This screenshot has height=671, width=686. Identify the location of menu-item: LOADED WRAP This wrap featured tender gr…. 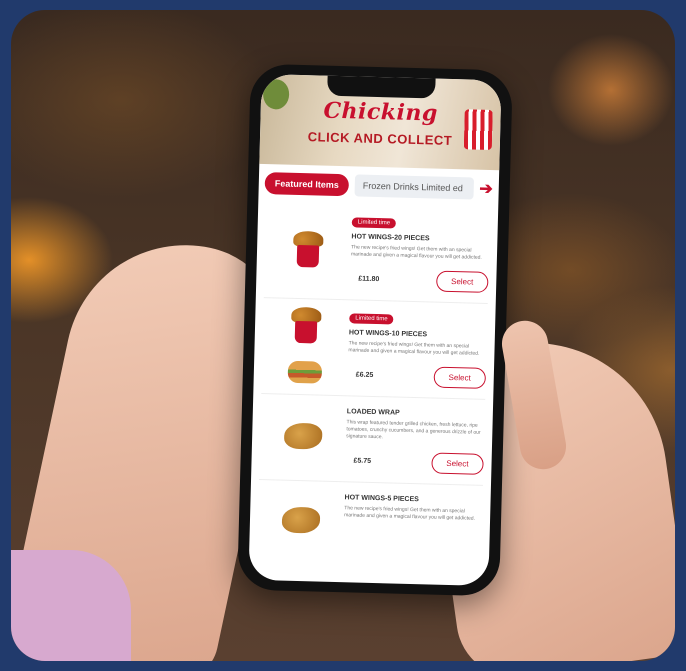
(372, 434).